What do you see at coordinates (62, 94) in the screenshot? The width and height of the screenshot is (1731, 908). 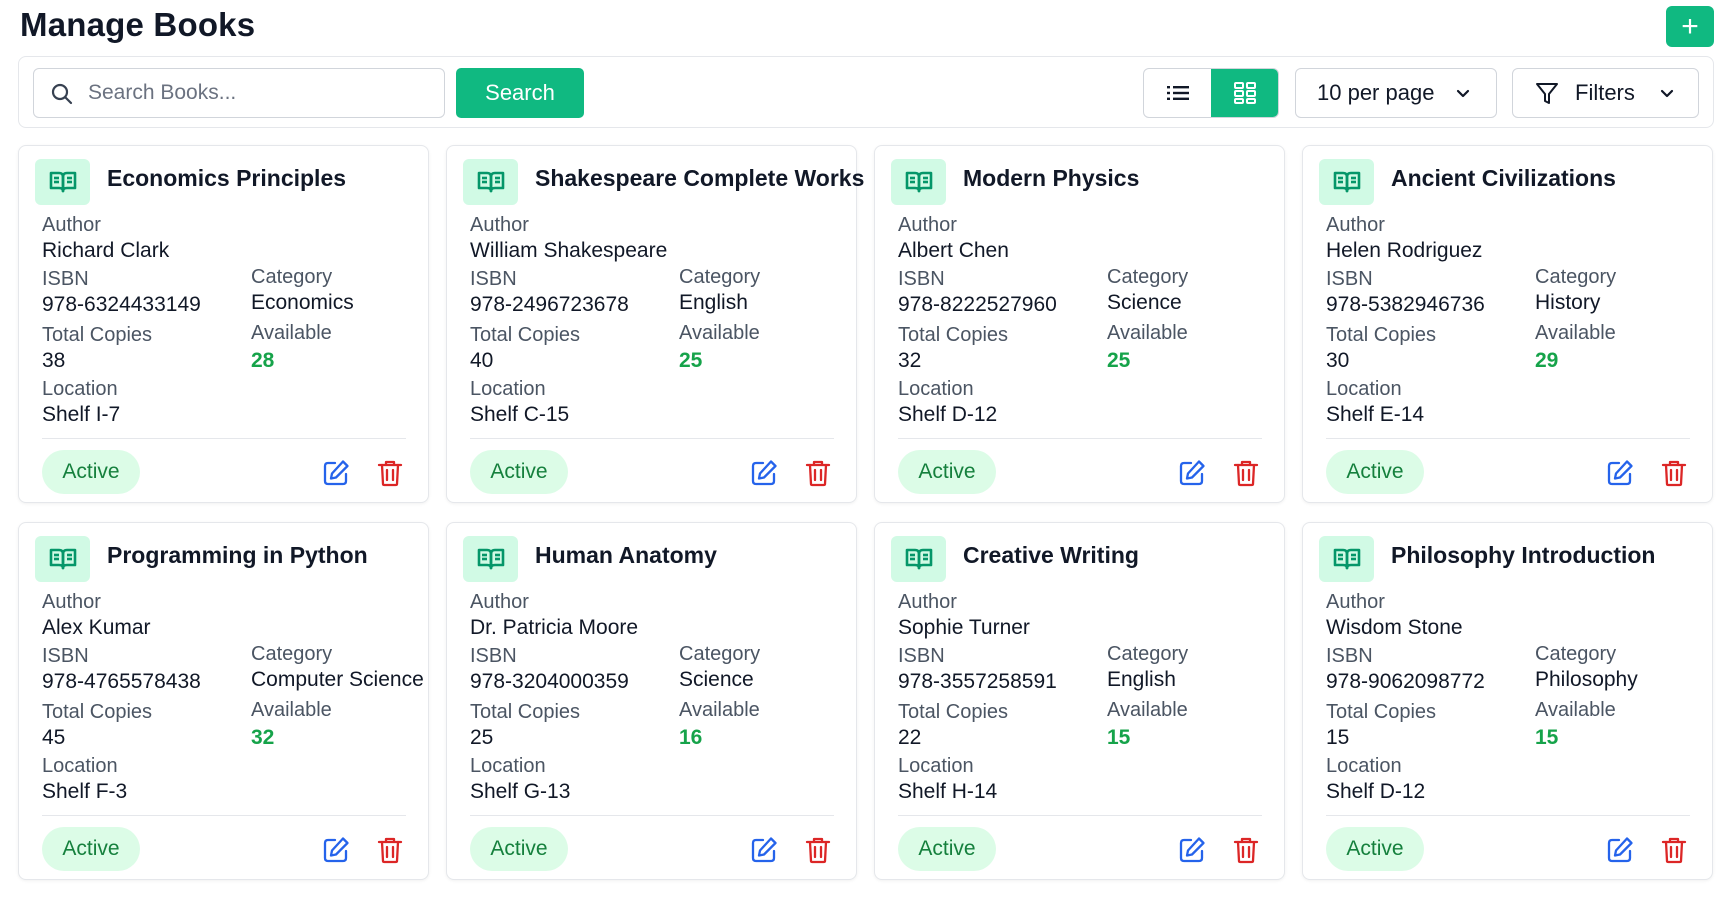 I see `search-icon` at bounding box center [62, 94].